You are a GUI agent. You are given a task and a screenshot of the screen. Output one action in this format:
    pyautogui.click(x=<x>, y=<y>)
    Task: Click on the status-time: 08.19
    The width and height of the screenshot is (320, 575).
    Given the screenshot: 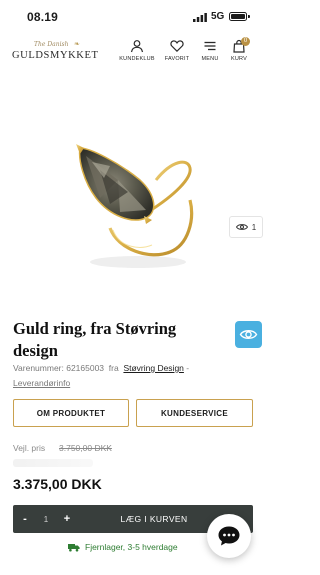 What is the action you would take?
    pyautogui.click(x=43, y=17)
    